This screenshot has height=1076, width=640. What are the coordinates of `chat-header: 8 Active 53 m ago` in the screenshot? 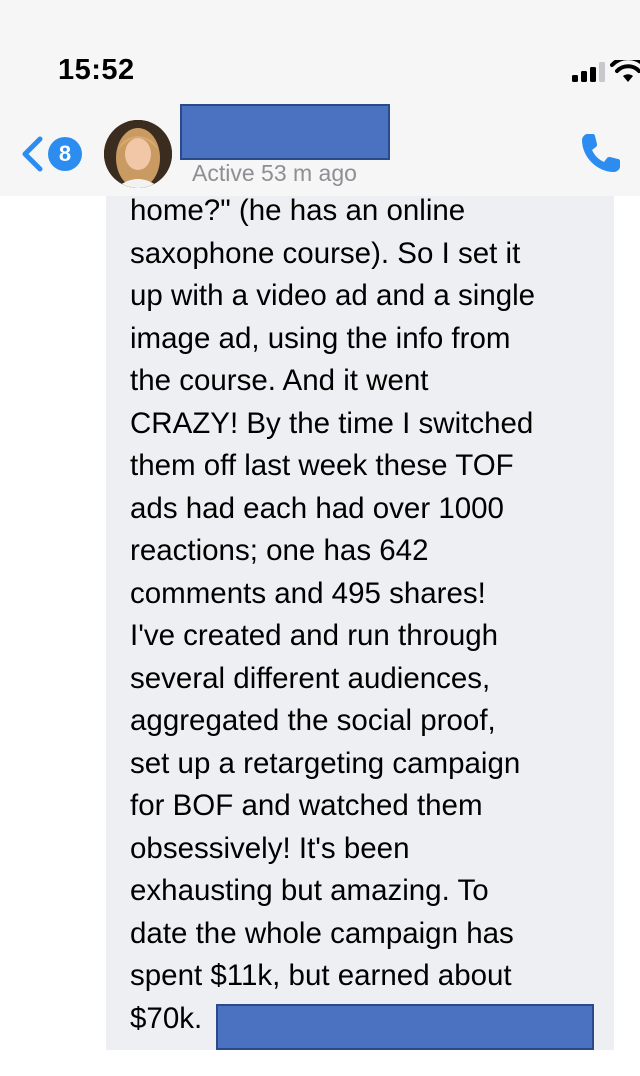 It's located at (320, 148).